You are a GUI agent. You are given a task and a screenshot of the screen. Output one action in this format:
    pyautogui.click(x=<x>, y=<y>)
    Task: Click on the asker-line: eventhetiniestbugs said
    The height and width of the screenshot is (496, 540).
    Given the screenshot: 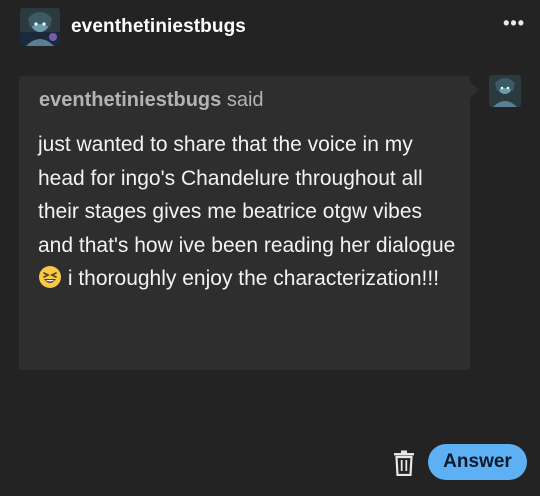 What is the action you would take?
    pyautogui.click(x=151, y=100)
    